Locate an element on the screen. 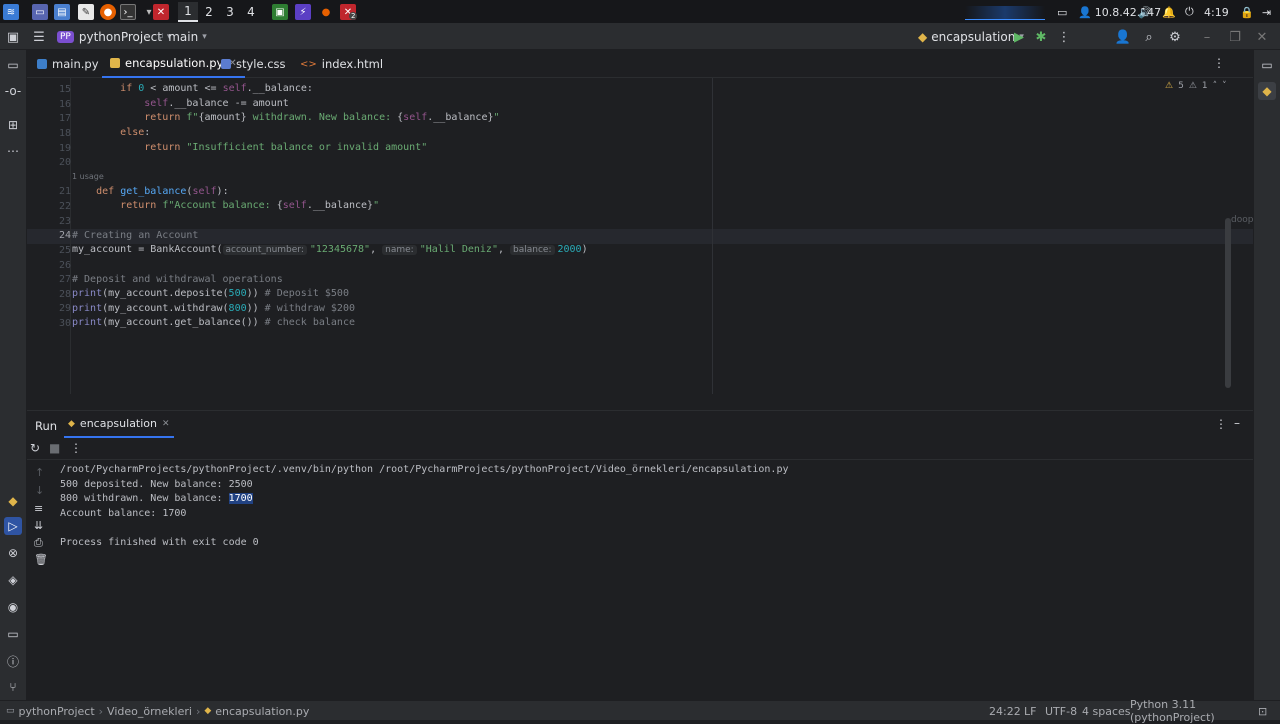 This screenshot has width=1280, height=724. usage-hint: 1 usage is located at coordinates (88, 177).